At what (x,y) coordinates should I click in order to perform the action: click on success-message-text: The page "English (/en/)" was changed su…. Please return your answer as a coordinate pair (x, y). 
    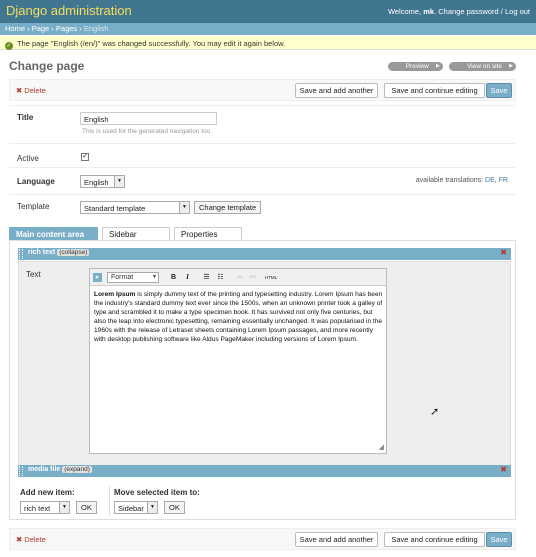
    Looking at the image, I should click on (151, 43).